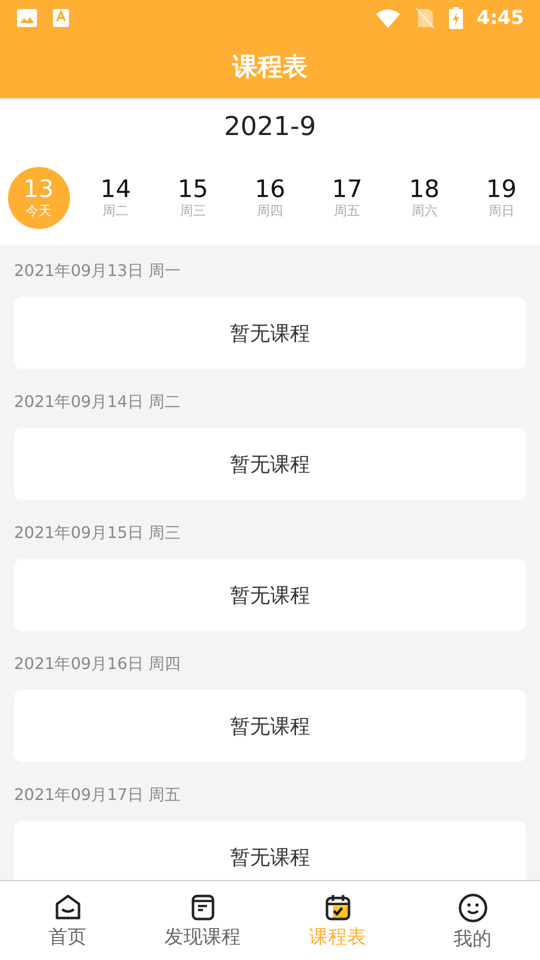 This screenshot has height=960, width=540. Describe the element at coordinates (68, 907) in the screenshot. I see `home-icon` at that location.